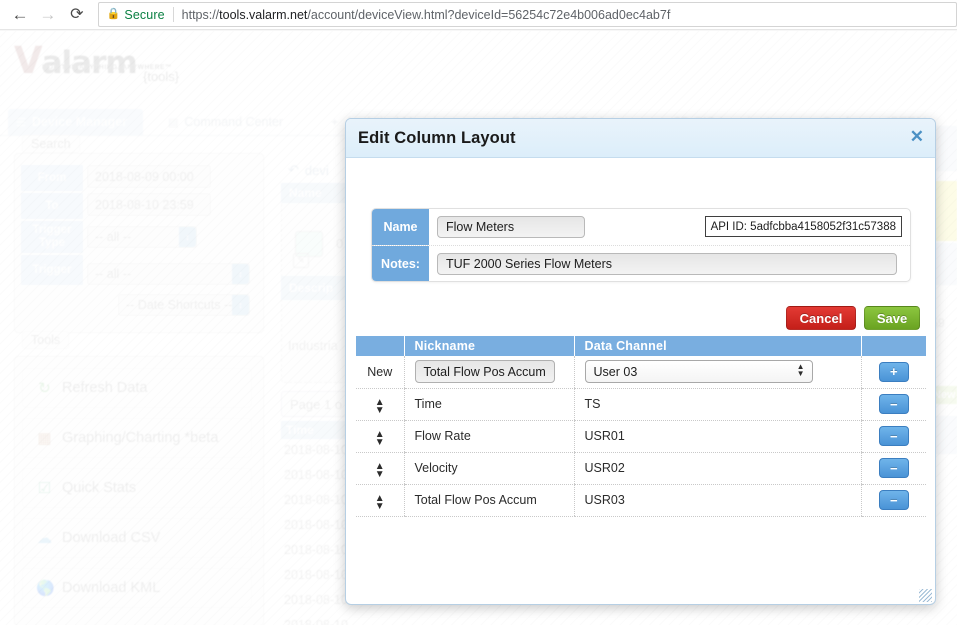 This screenshot has height=625, width=957. I want to click on new-data-channel-select: User 03 ▲ ▼, so click(698, 372).